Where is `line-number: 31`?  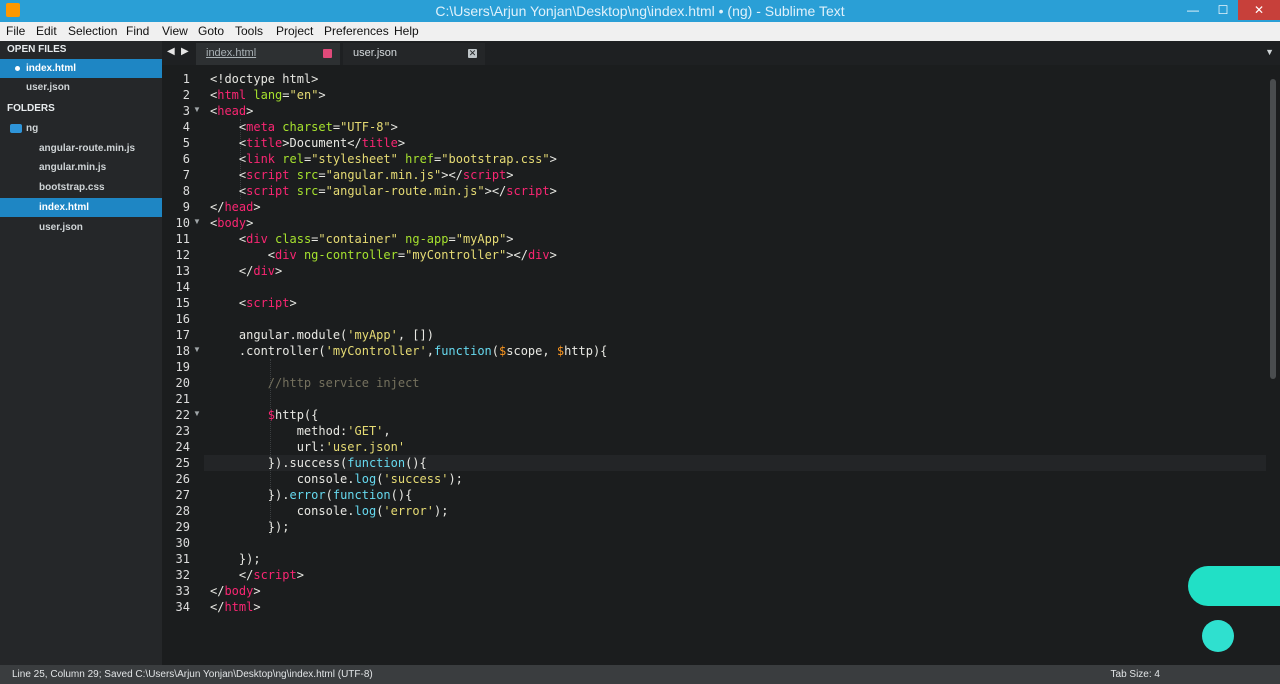 line-number: 31 is located at coordinates (182, 559).